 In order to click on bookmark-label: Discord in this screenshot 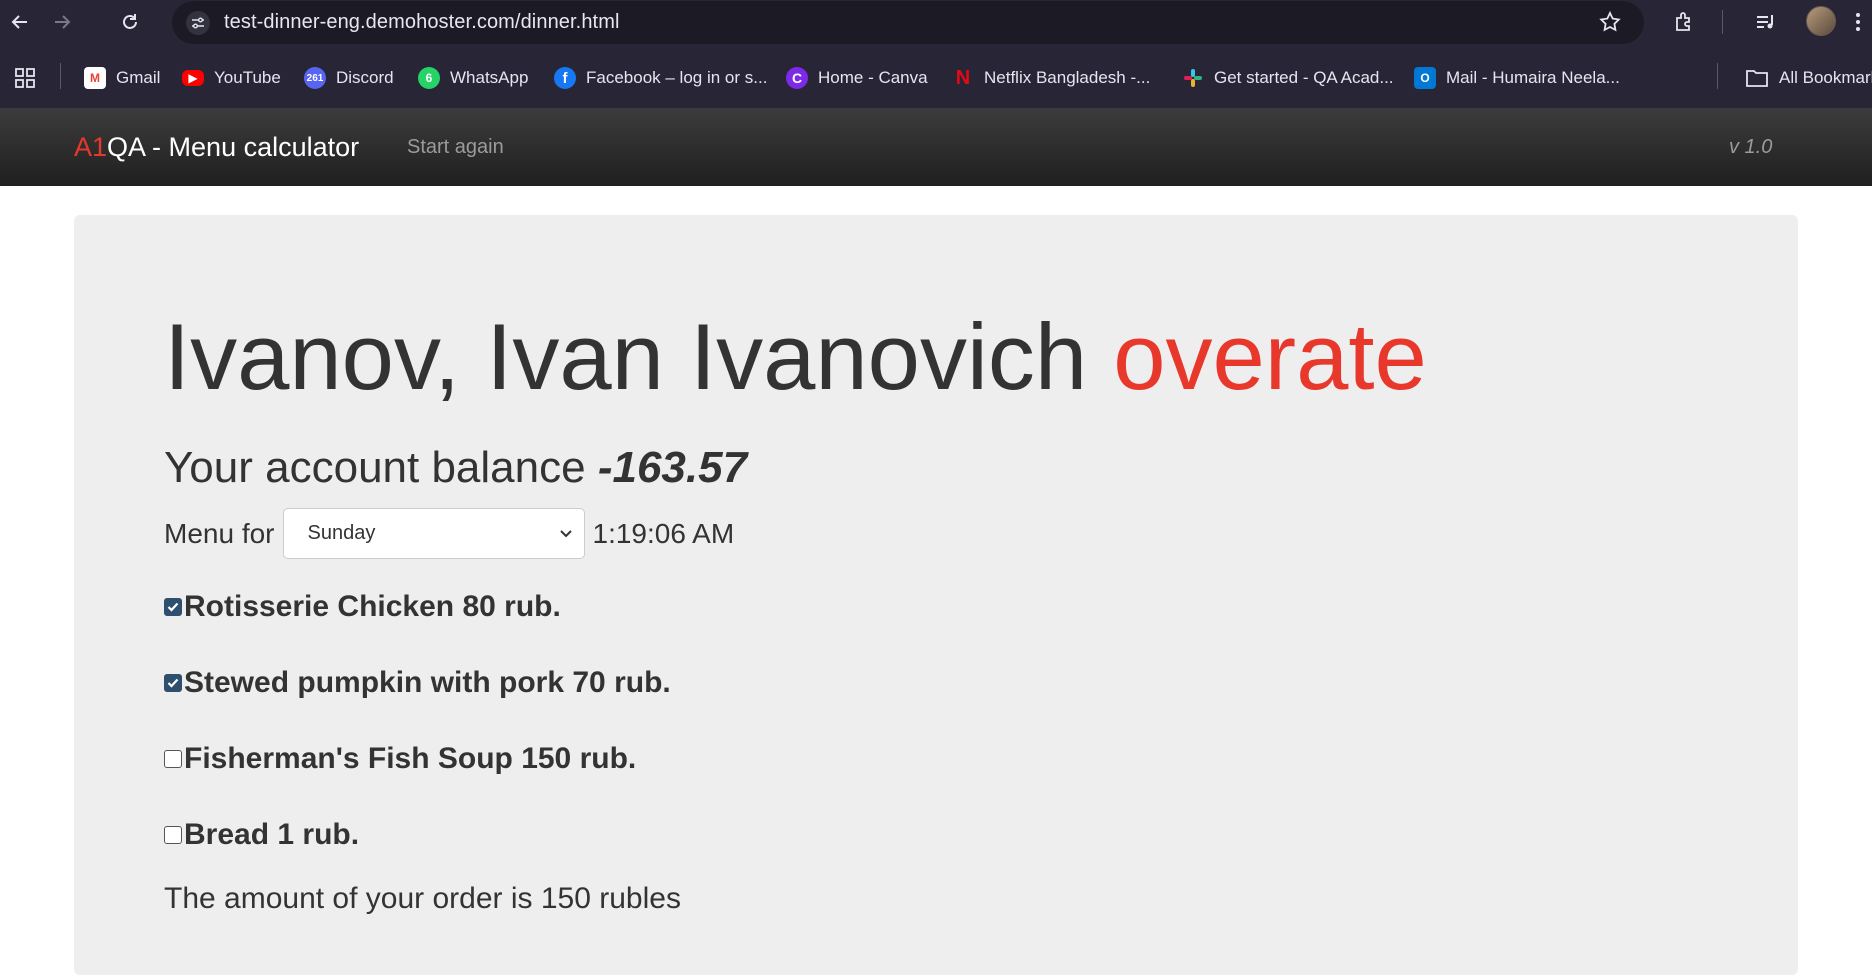, I will do `click(365, 77)`.